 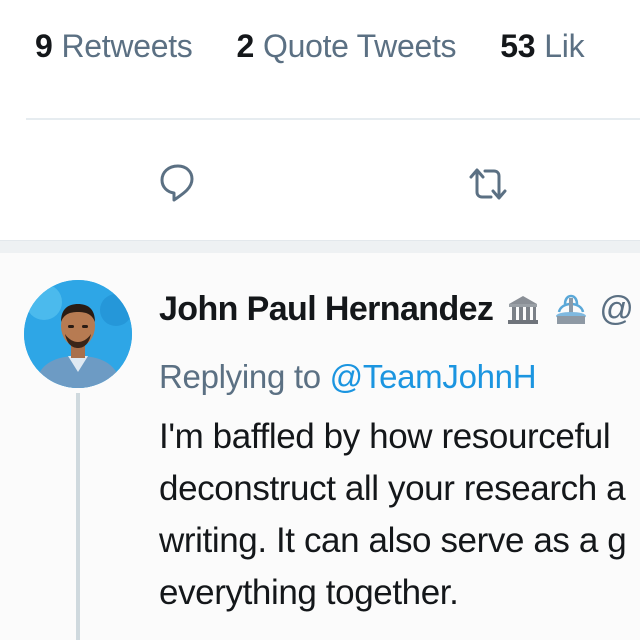 I want to click on reply-button, so click(x=178, y=182).